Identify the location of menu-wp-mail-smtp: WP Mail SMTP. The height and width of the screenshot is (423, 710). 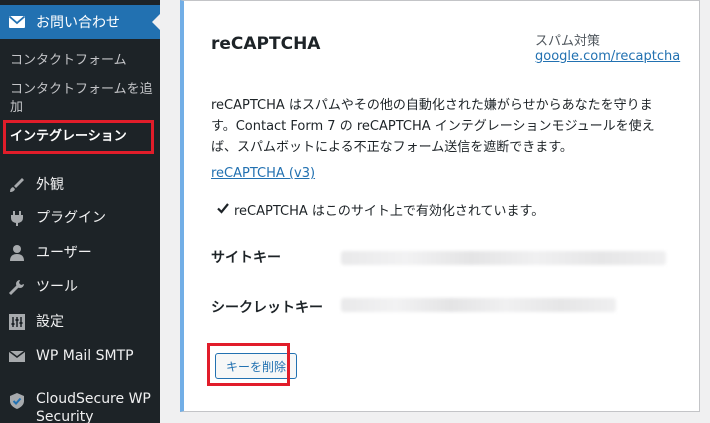
(80, 356).